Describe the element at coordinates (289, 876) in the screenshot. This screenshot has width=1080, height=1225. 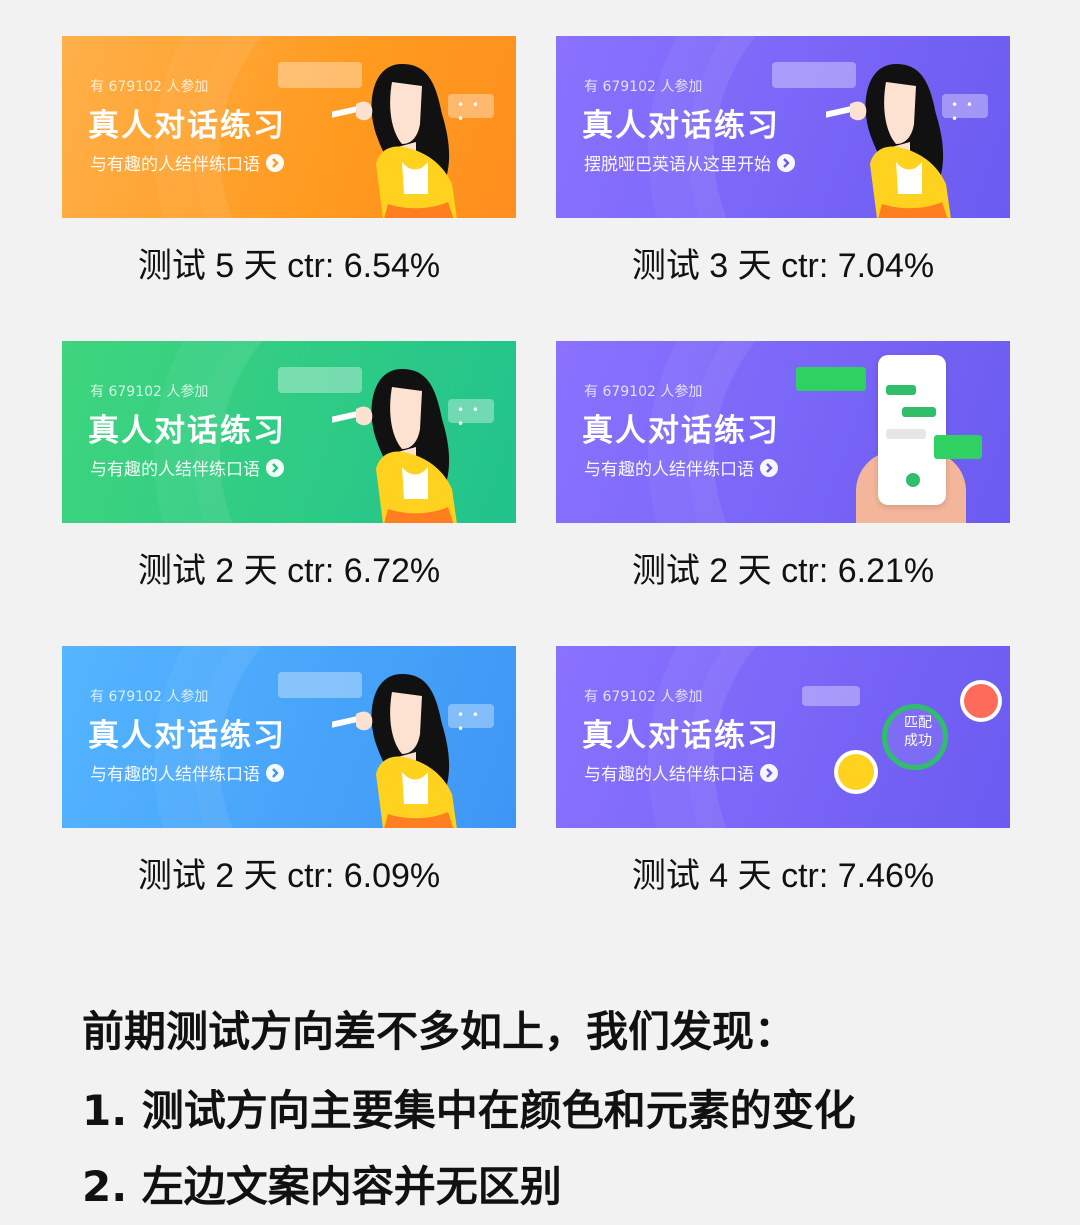
I see `test-caption: 测试 2 天 ctr: 6.09%` at that location.